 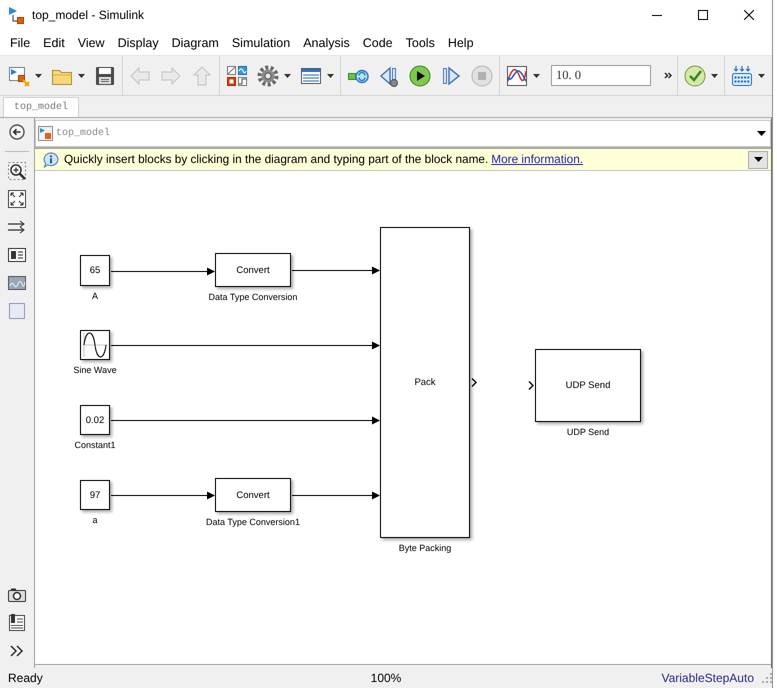 What do you see at coordinates (601, 75) in the screenshot?
I see `stop-time-field: 10. 0` at bounding box center [601, 75].